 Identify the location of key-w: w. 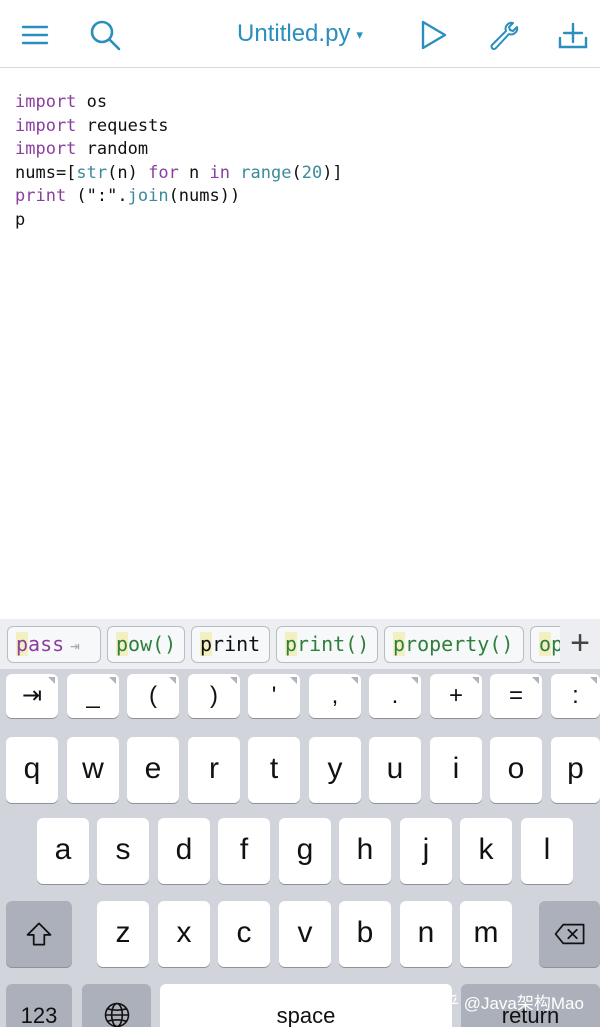
(93, 770).